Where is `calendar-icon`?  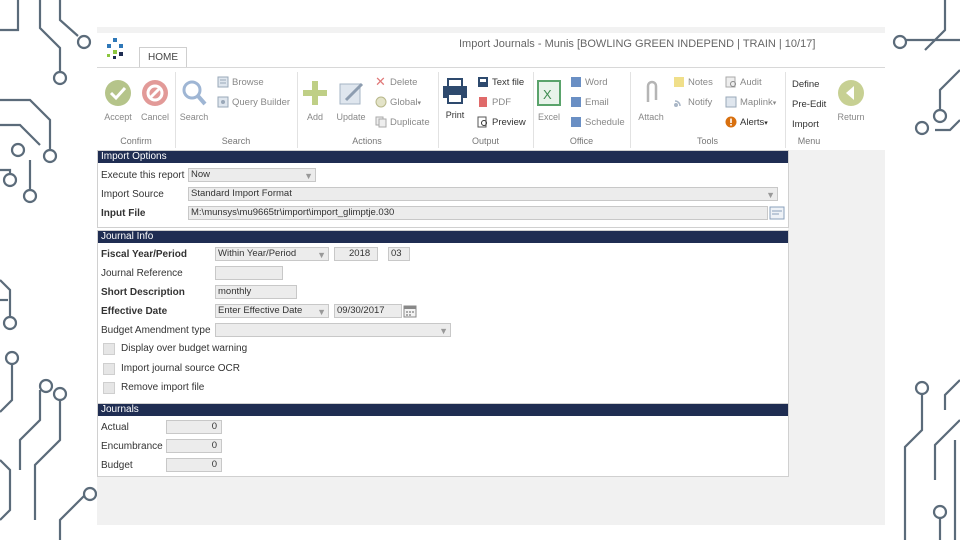
calendar-icon is located at coordinates (410, 311).